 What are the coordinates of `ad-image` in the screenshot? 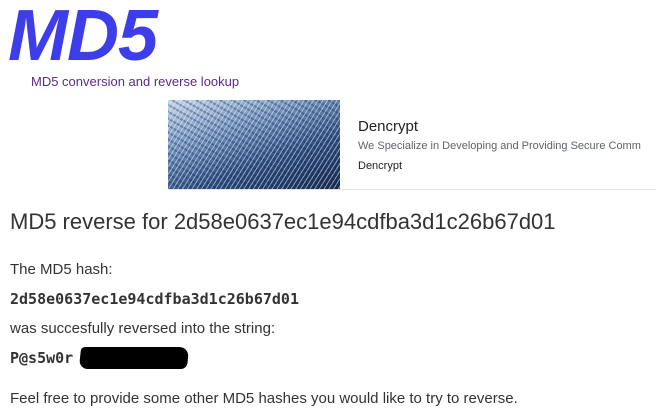 It's located at (254, 144).